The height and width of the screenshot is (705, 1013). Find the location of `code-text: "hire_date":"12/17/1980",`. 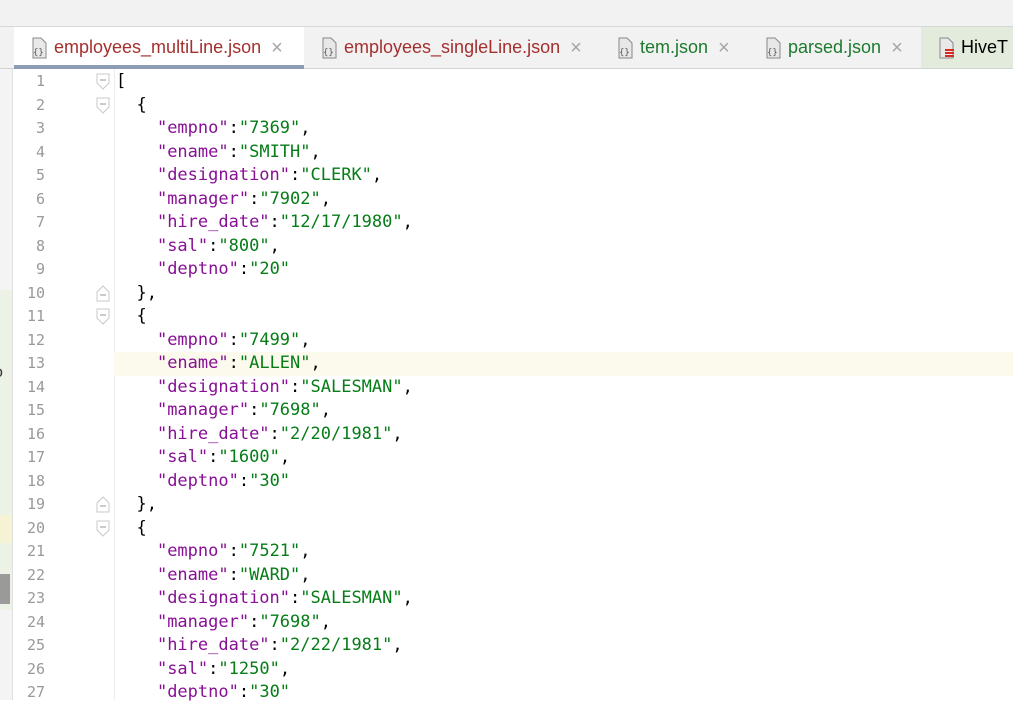

code-text: "hire_date":"12/17/1980", is located at coordinates (563, 223).